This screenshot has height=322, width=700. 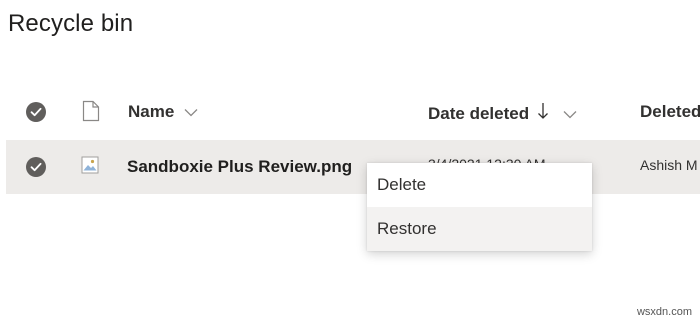 I want to click on column-header-date-deleted: Date deleted, so click(x=502, y=113).